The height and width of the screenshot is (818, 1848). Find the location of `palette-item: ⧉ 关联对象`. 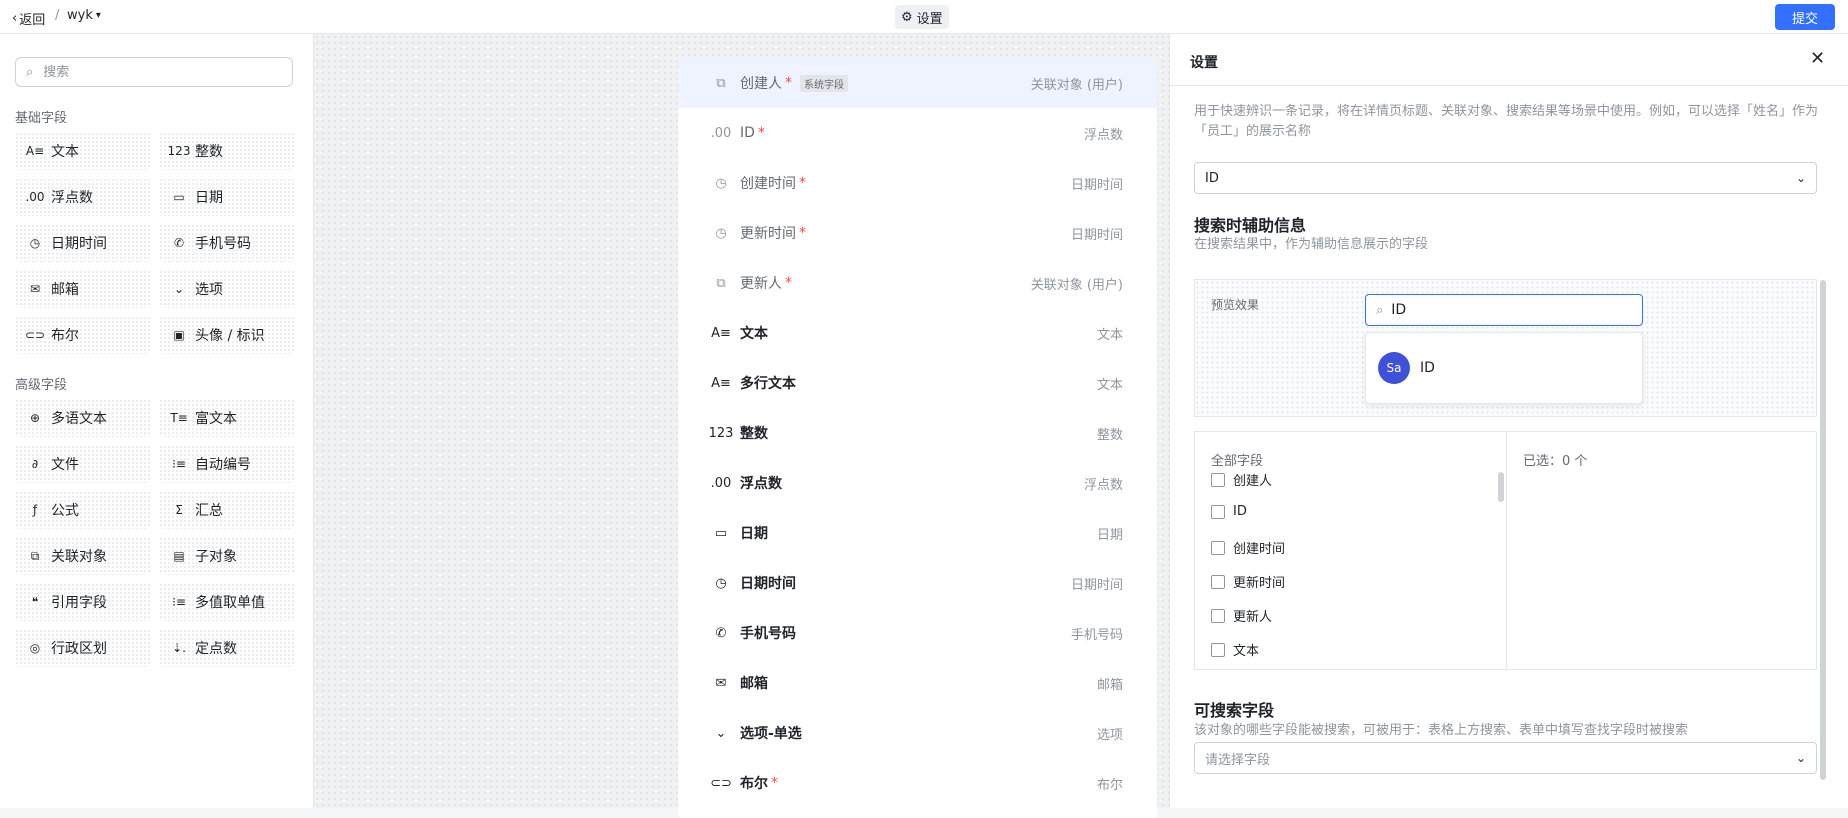

palette-item: ⧉ 关联对象 is located at coordinates (83, 556).